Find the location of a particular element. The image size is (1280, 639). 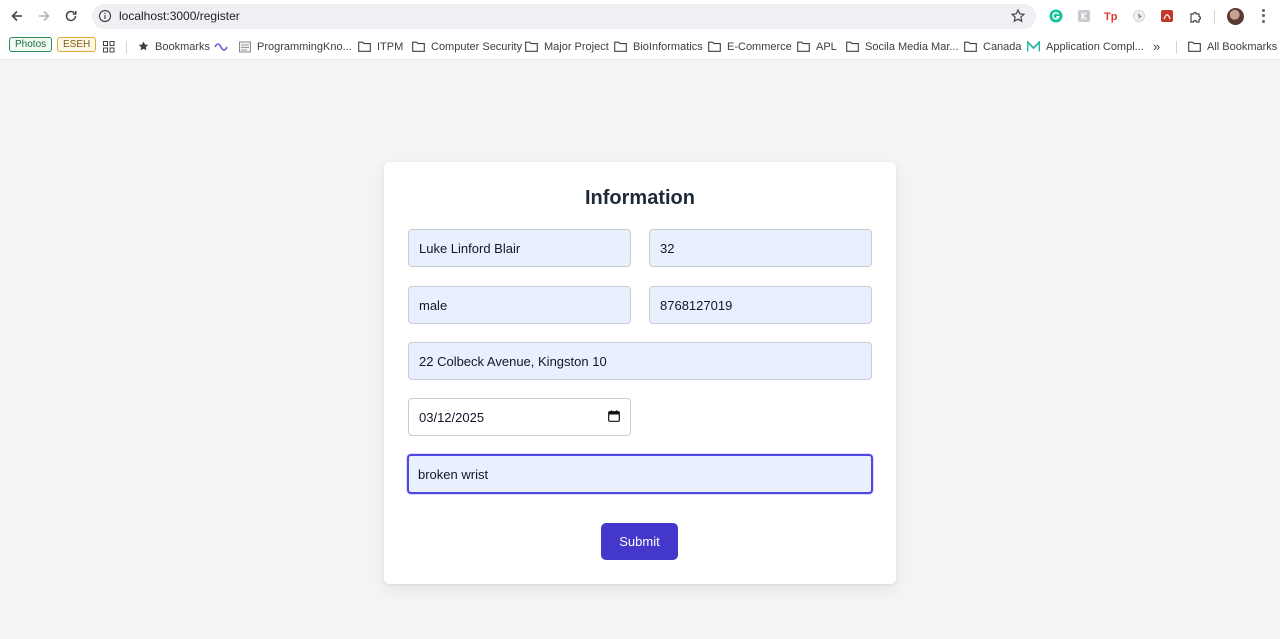

forward-icon is located at coordinates (44, 16).